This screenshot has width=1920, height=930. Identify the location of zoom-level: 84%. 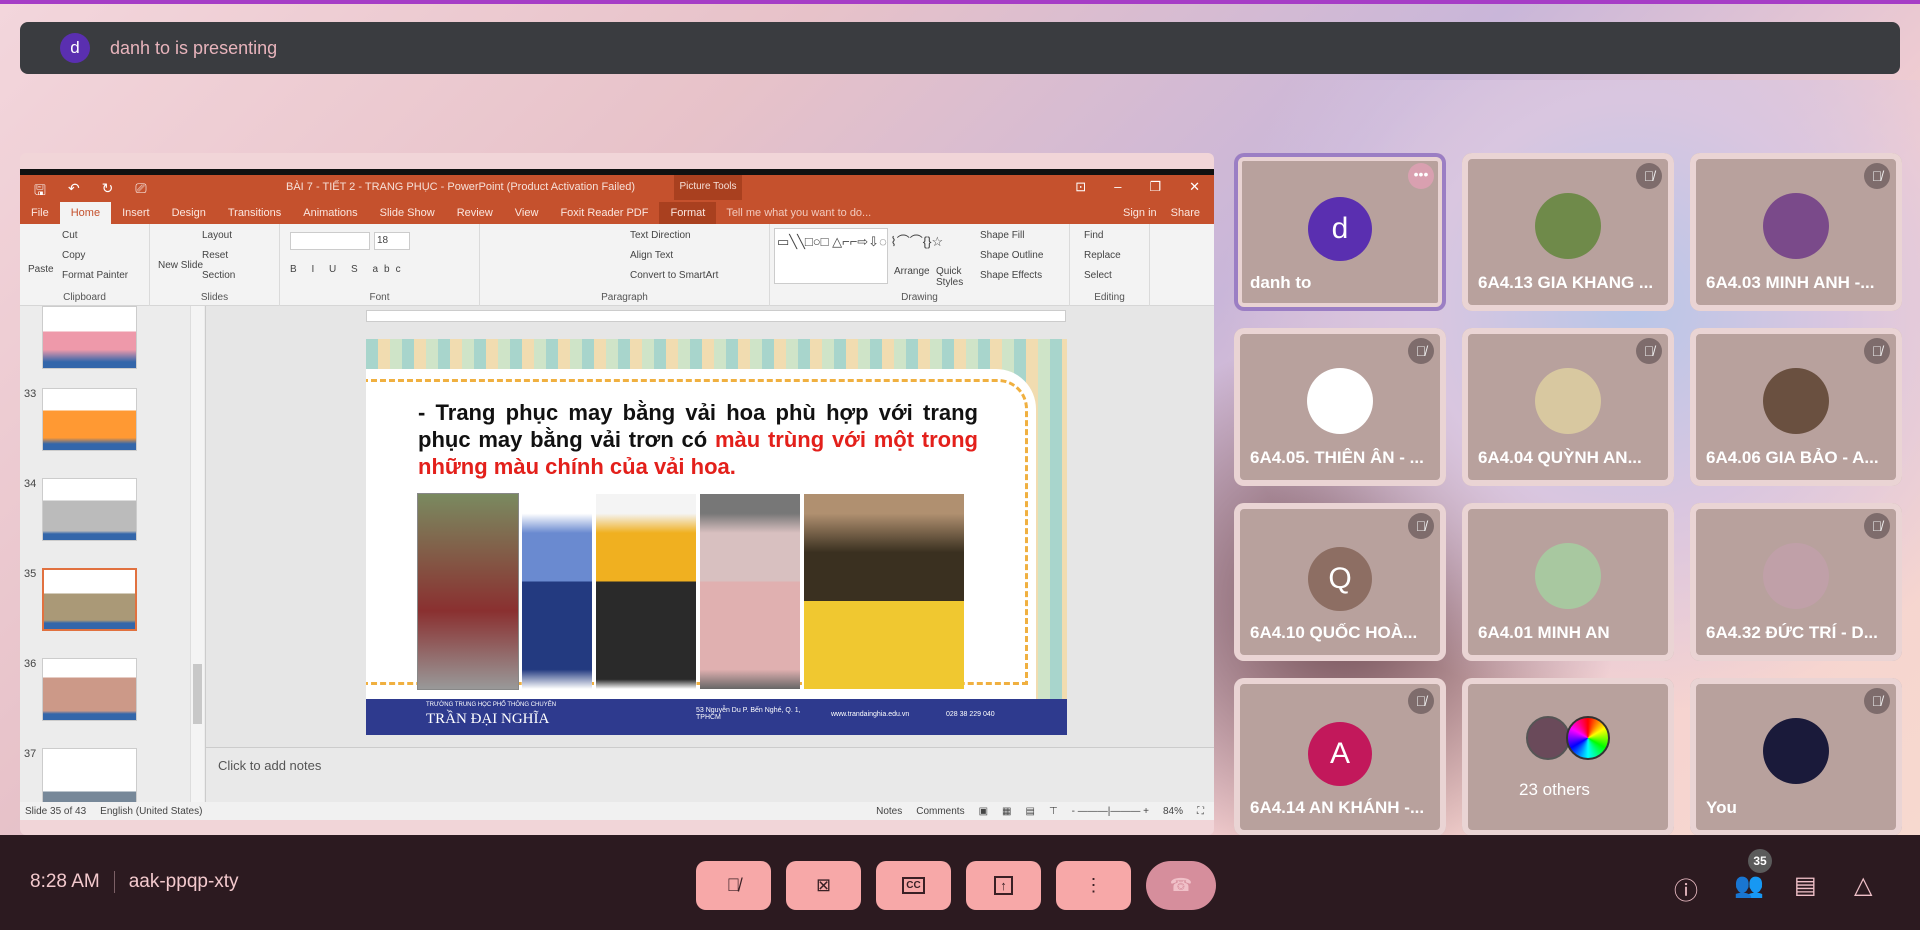
(1173, 811).